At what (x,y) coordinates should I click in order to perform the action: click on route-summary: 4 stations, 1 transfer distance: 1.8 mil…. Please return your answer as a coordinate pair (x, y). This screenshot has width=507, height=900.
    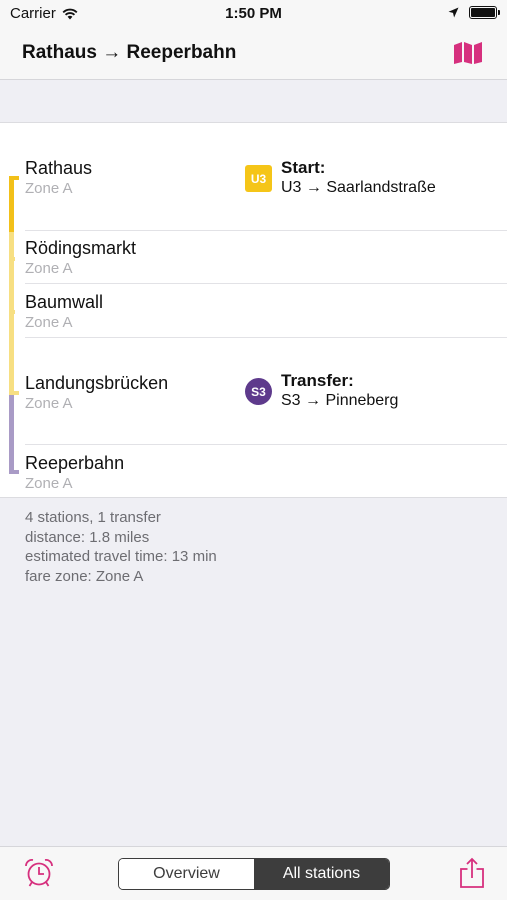
    Looking at the image, I should click on (121, 547).